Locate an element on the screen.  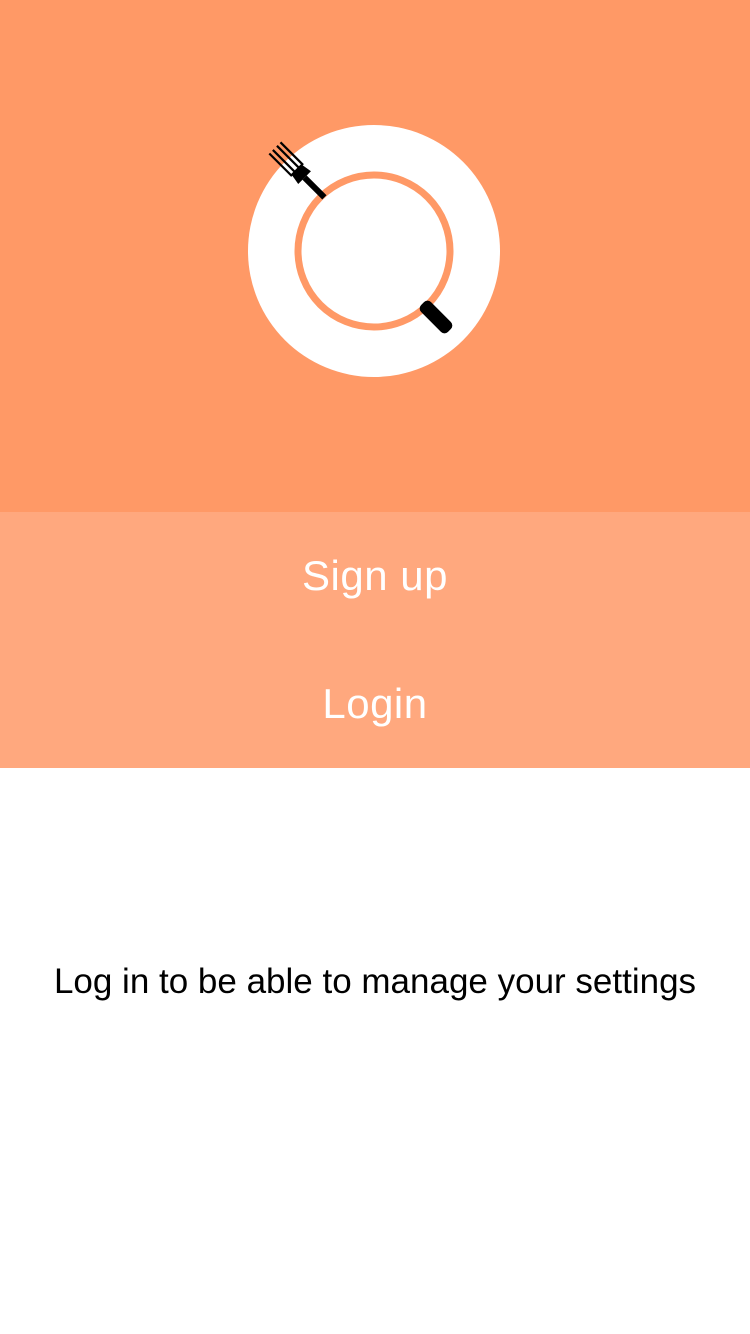
signup-button: Sign up is located at coordinates (375, 576).